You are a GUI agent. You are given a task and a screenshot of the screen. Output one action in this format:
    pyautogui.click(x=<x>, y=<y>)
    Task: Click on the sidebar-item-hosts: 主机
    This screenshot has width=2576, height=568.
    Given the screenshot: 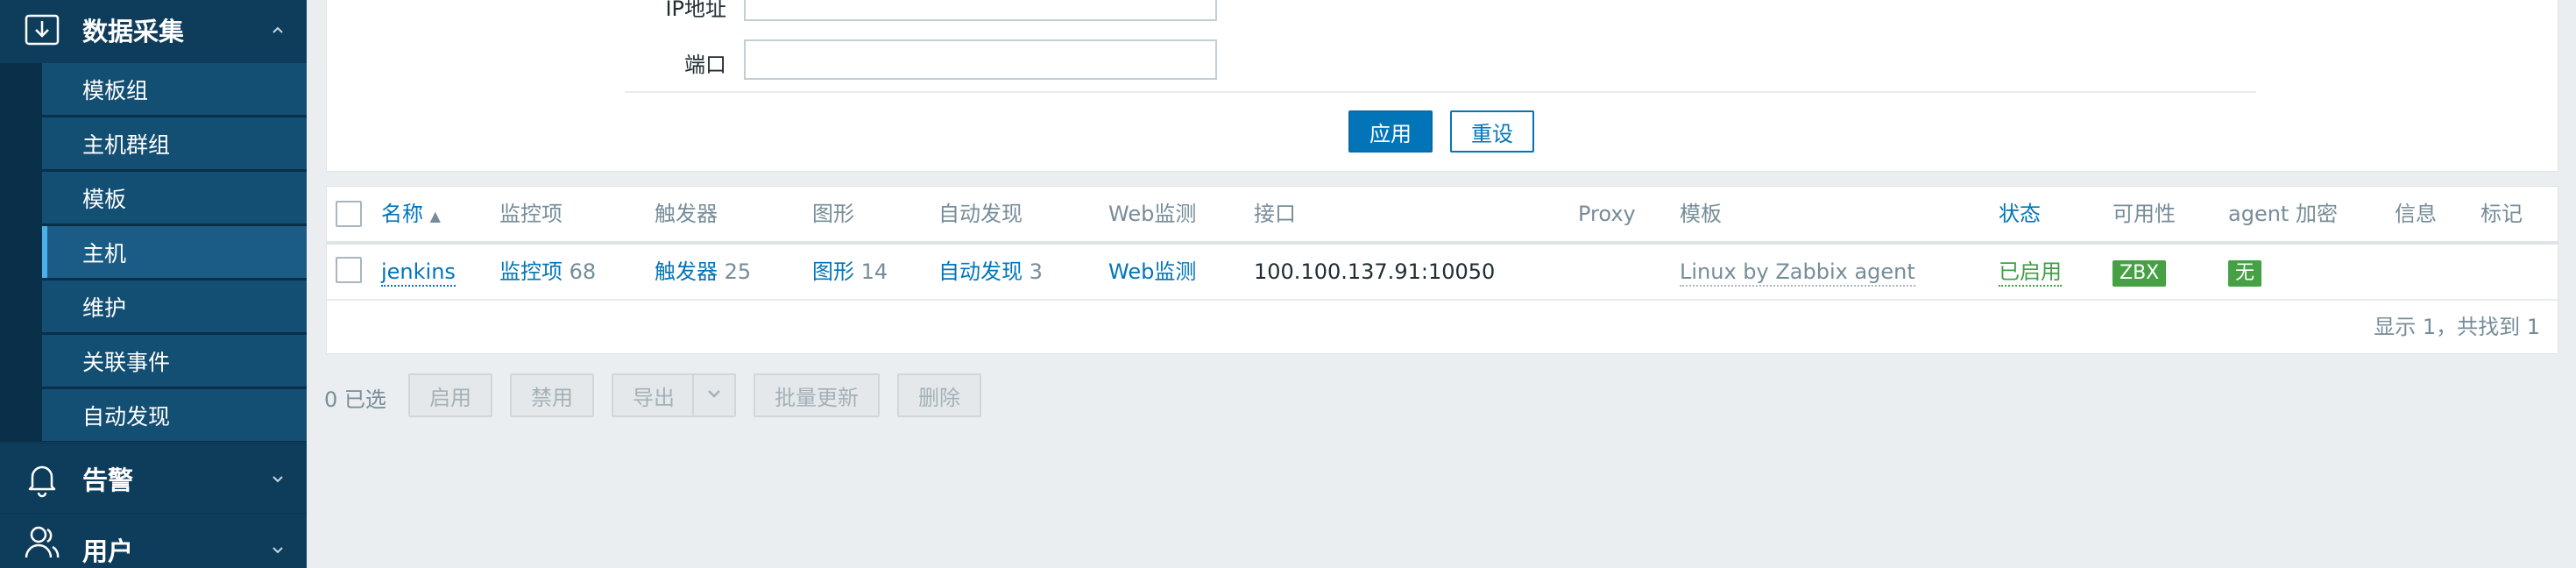 What is the action you would take?
    pyautogui.click(x=174, y=253)
    